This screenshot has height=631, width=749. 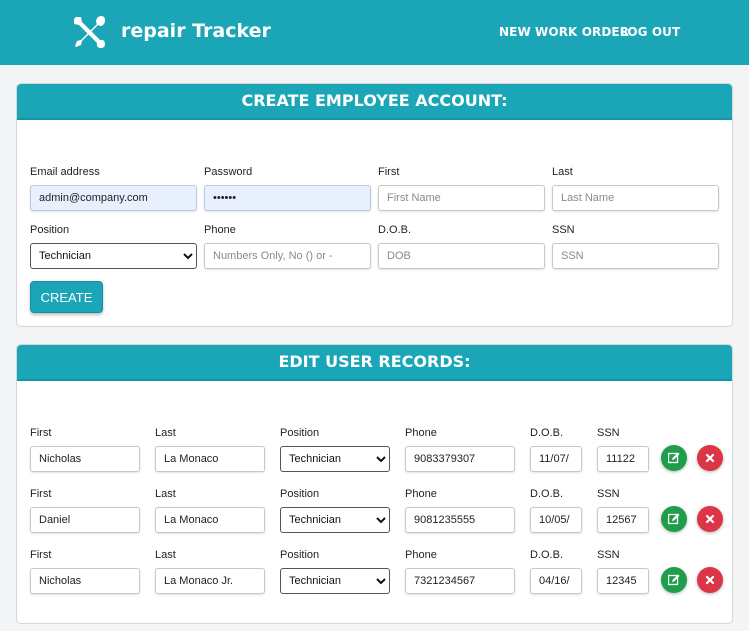 What do you see at coordinates (374, 102) in the screenshot?
I see `create-card-title: CREATE EMPLOYEE ACCOUNT:` at bounding box center [374, 102].